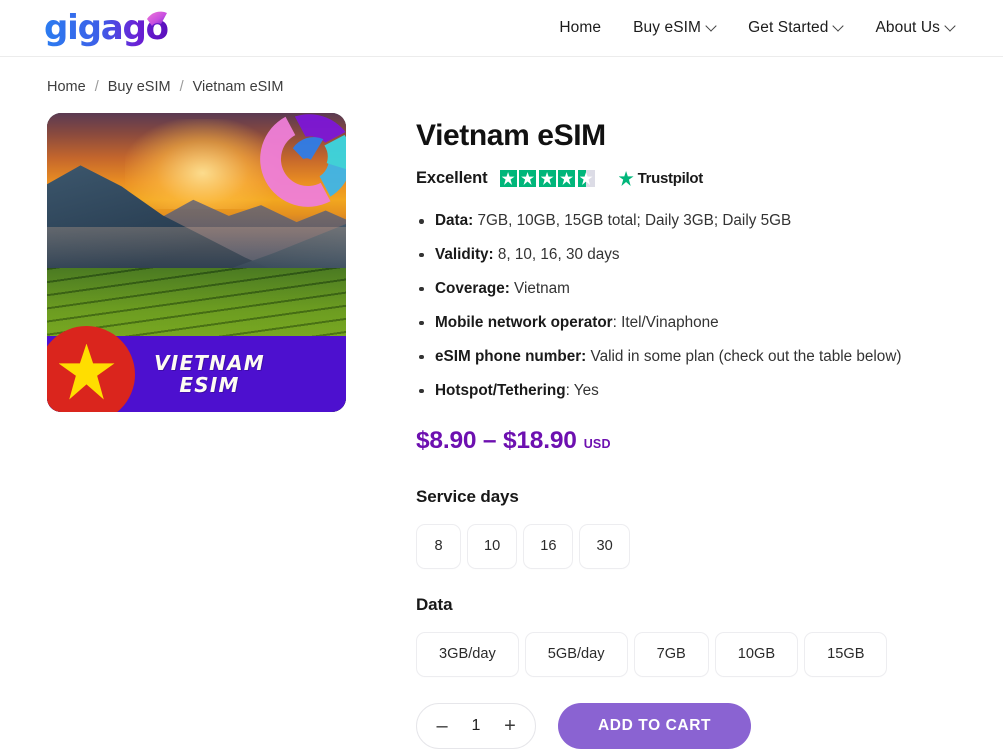 The image size is (1003, 754). Describe the element at coordinates (303, 160) in the screenshot. I see `gigago-watermark-icon` at that location.